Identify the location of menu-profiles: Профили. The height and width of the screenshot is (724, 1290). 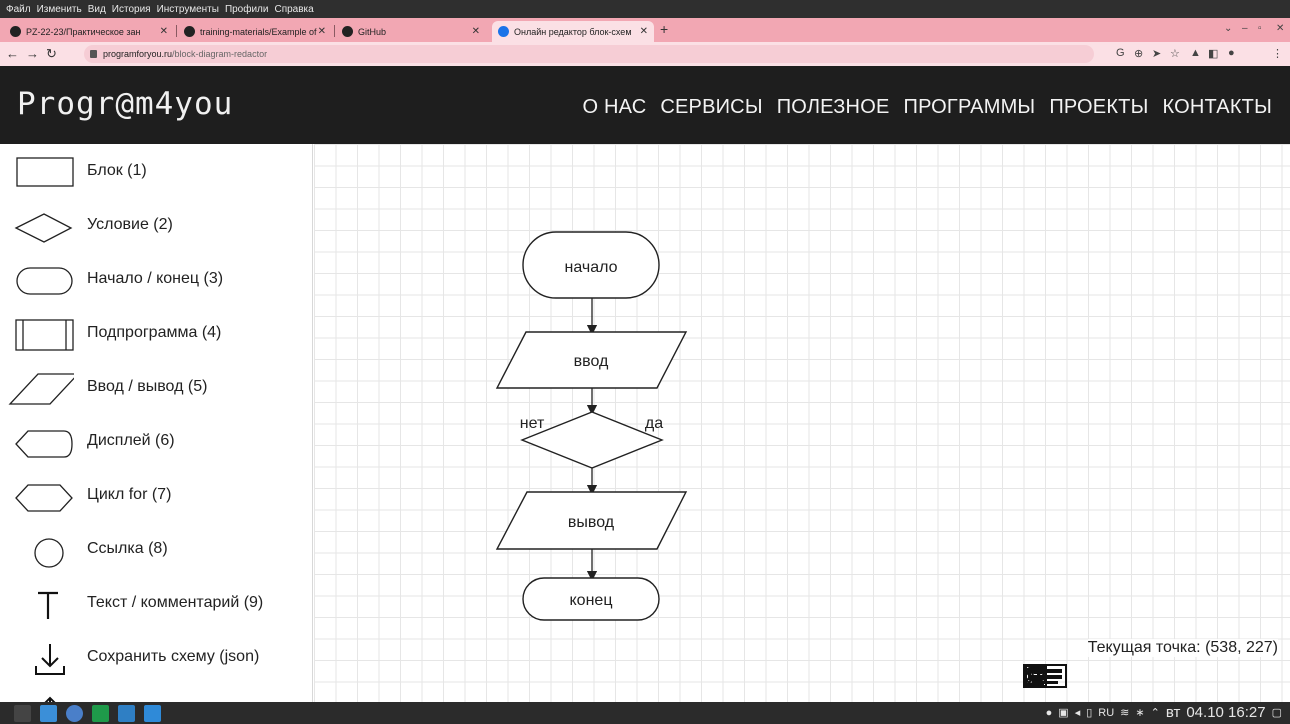
(247, 9).